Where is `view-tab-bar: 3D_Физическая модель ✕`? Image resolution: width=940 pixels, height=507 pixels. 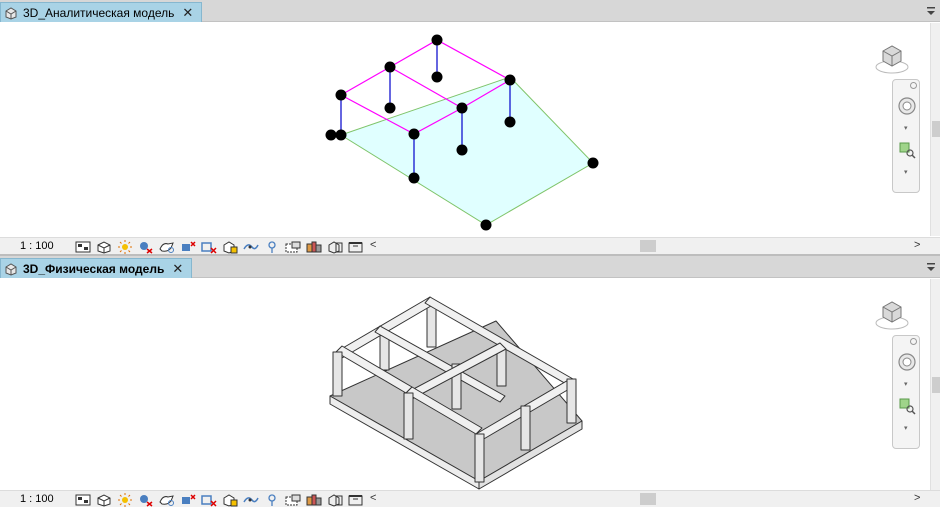
view-tab-bar: 3D_Физическая модель ✕ is located at coordinates (470, 267).